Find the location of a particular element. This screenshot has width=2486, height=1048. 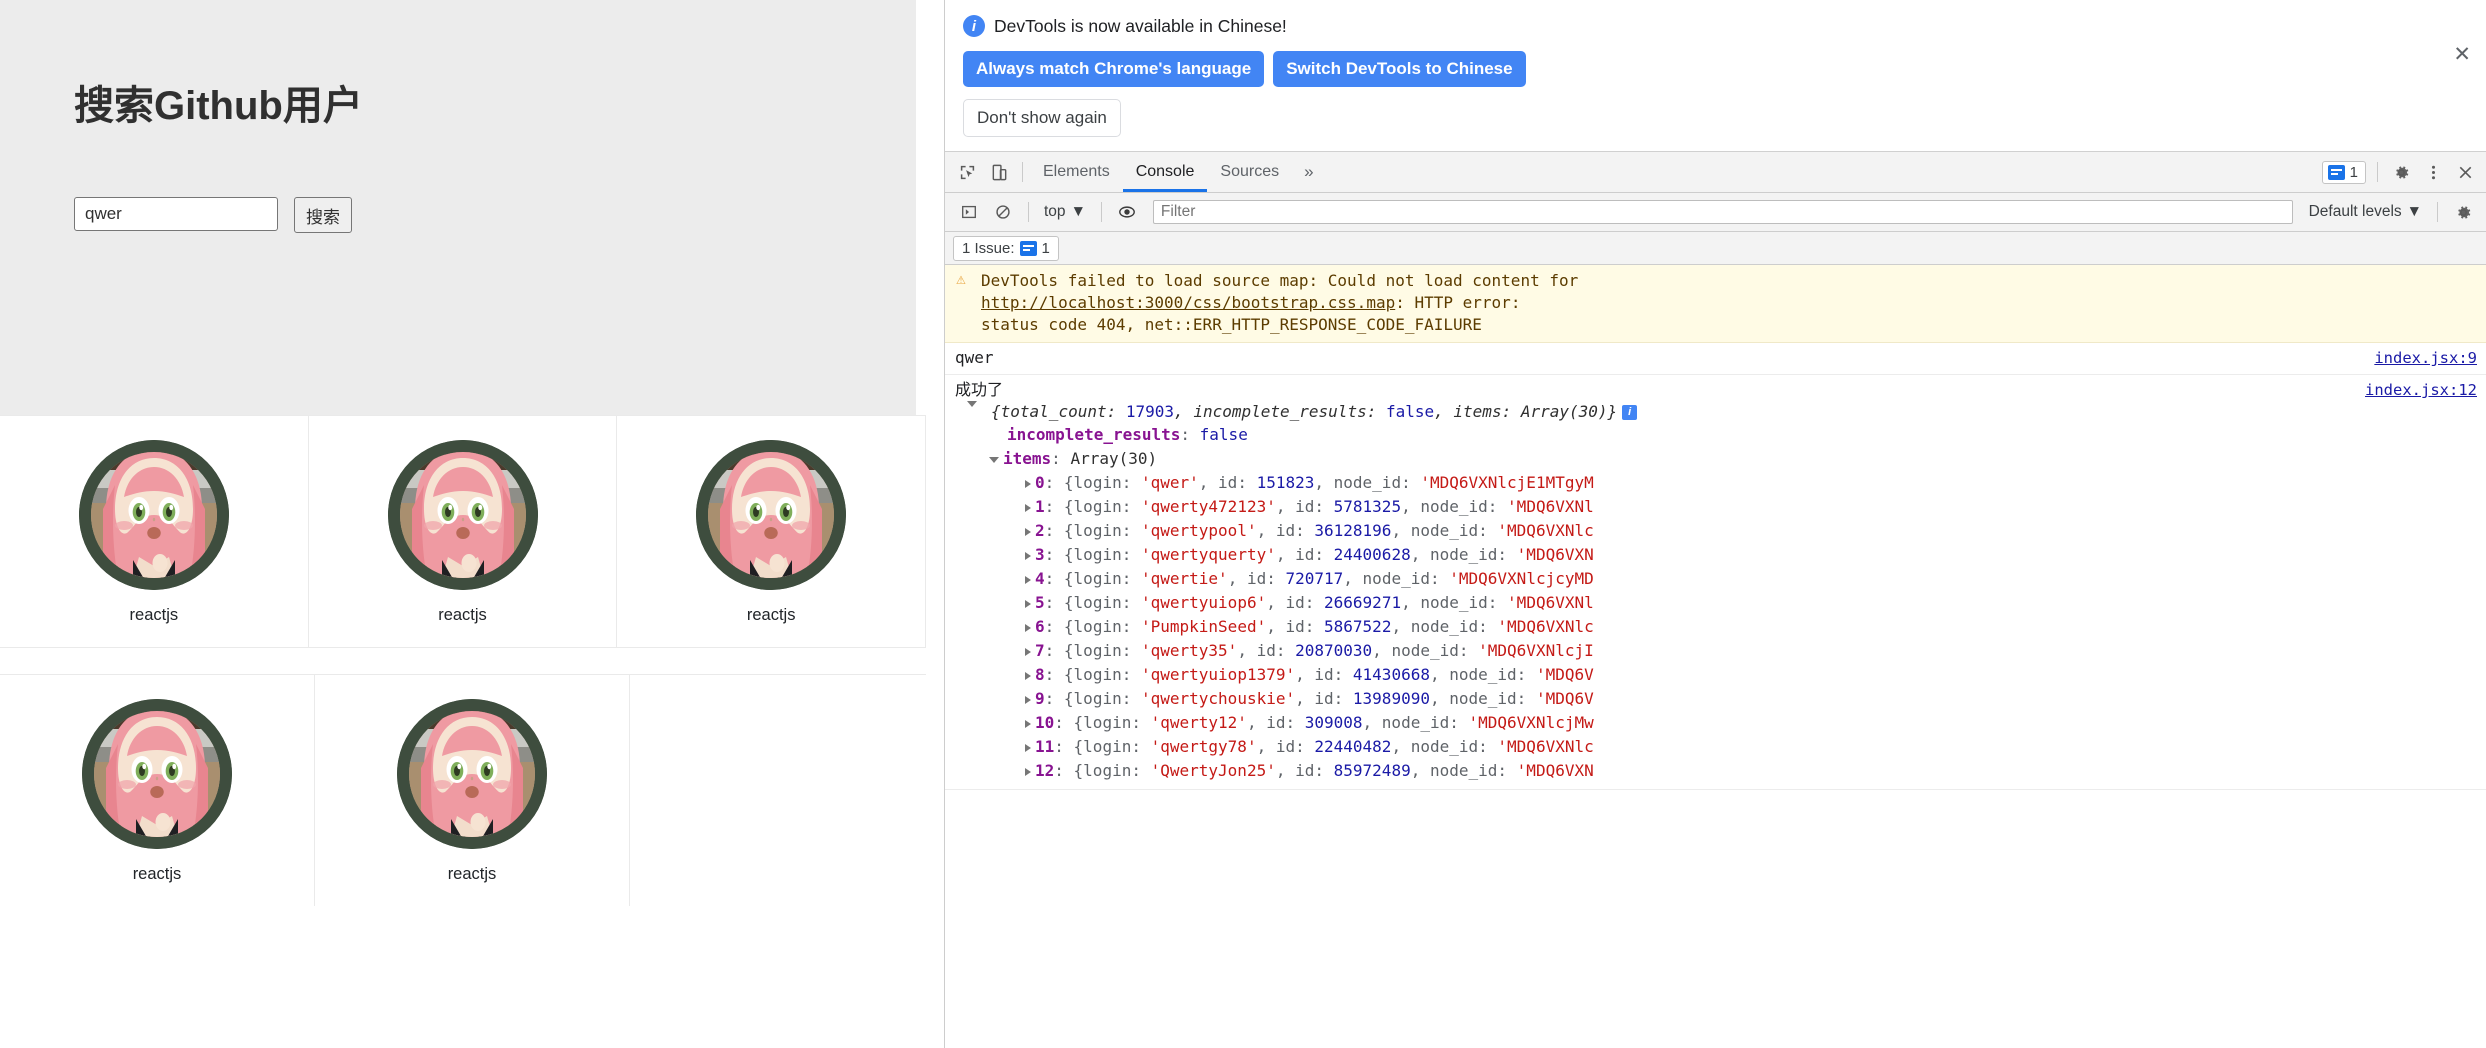

toggle-device-toolbar-icon is located at coordinates (999, 172).